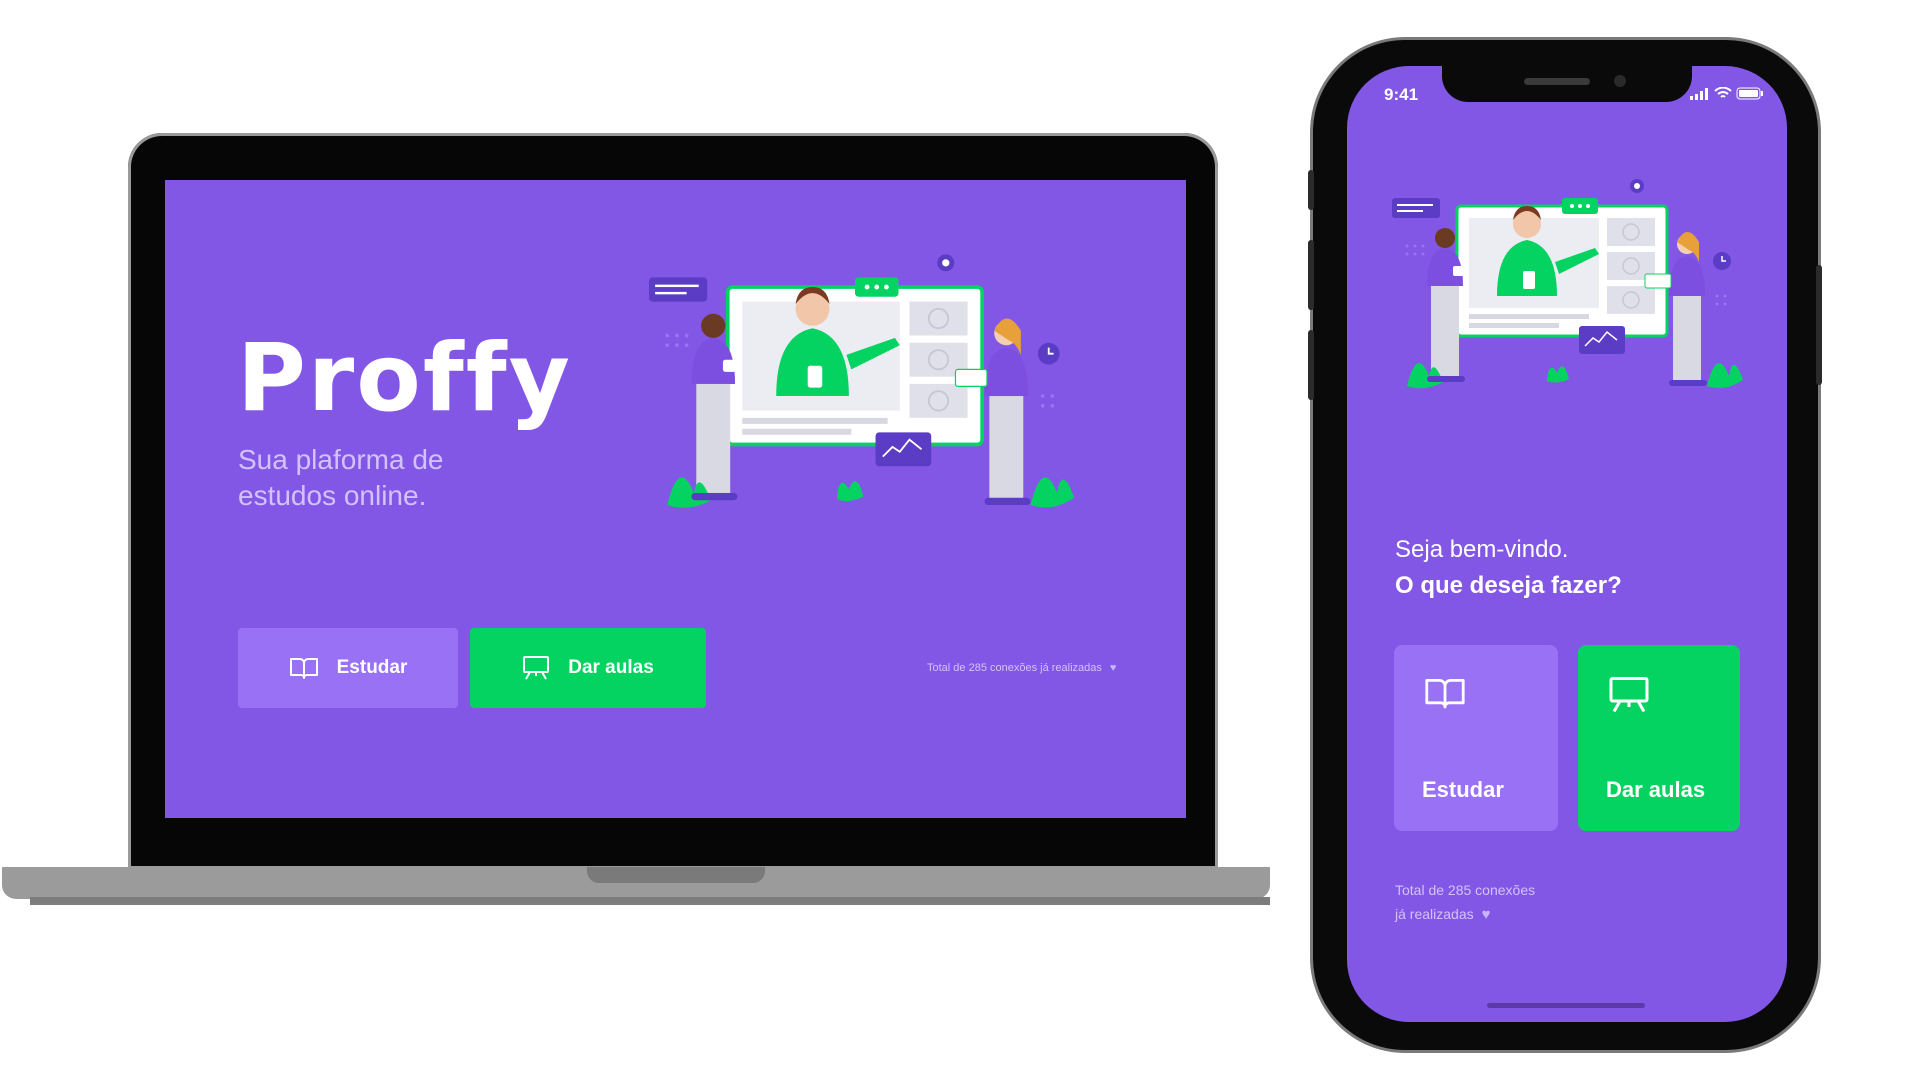 The width and height of the screenshot is (1920, 1080). I want to click on total-connections-text: Total de 285 conexões já realizadas, so click(1014, 668).